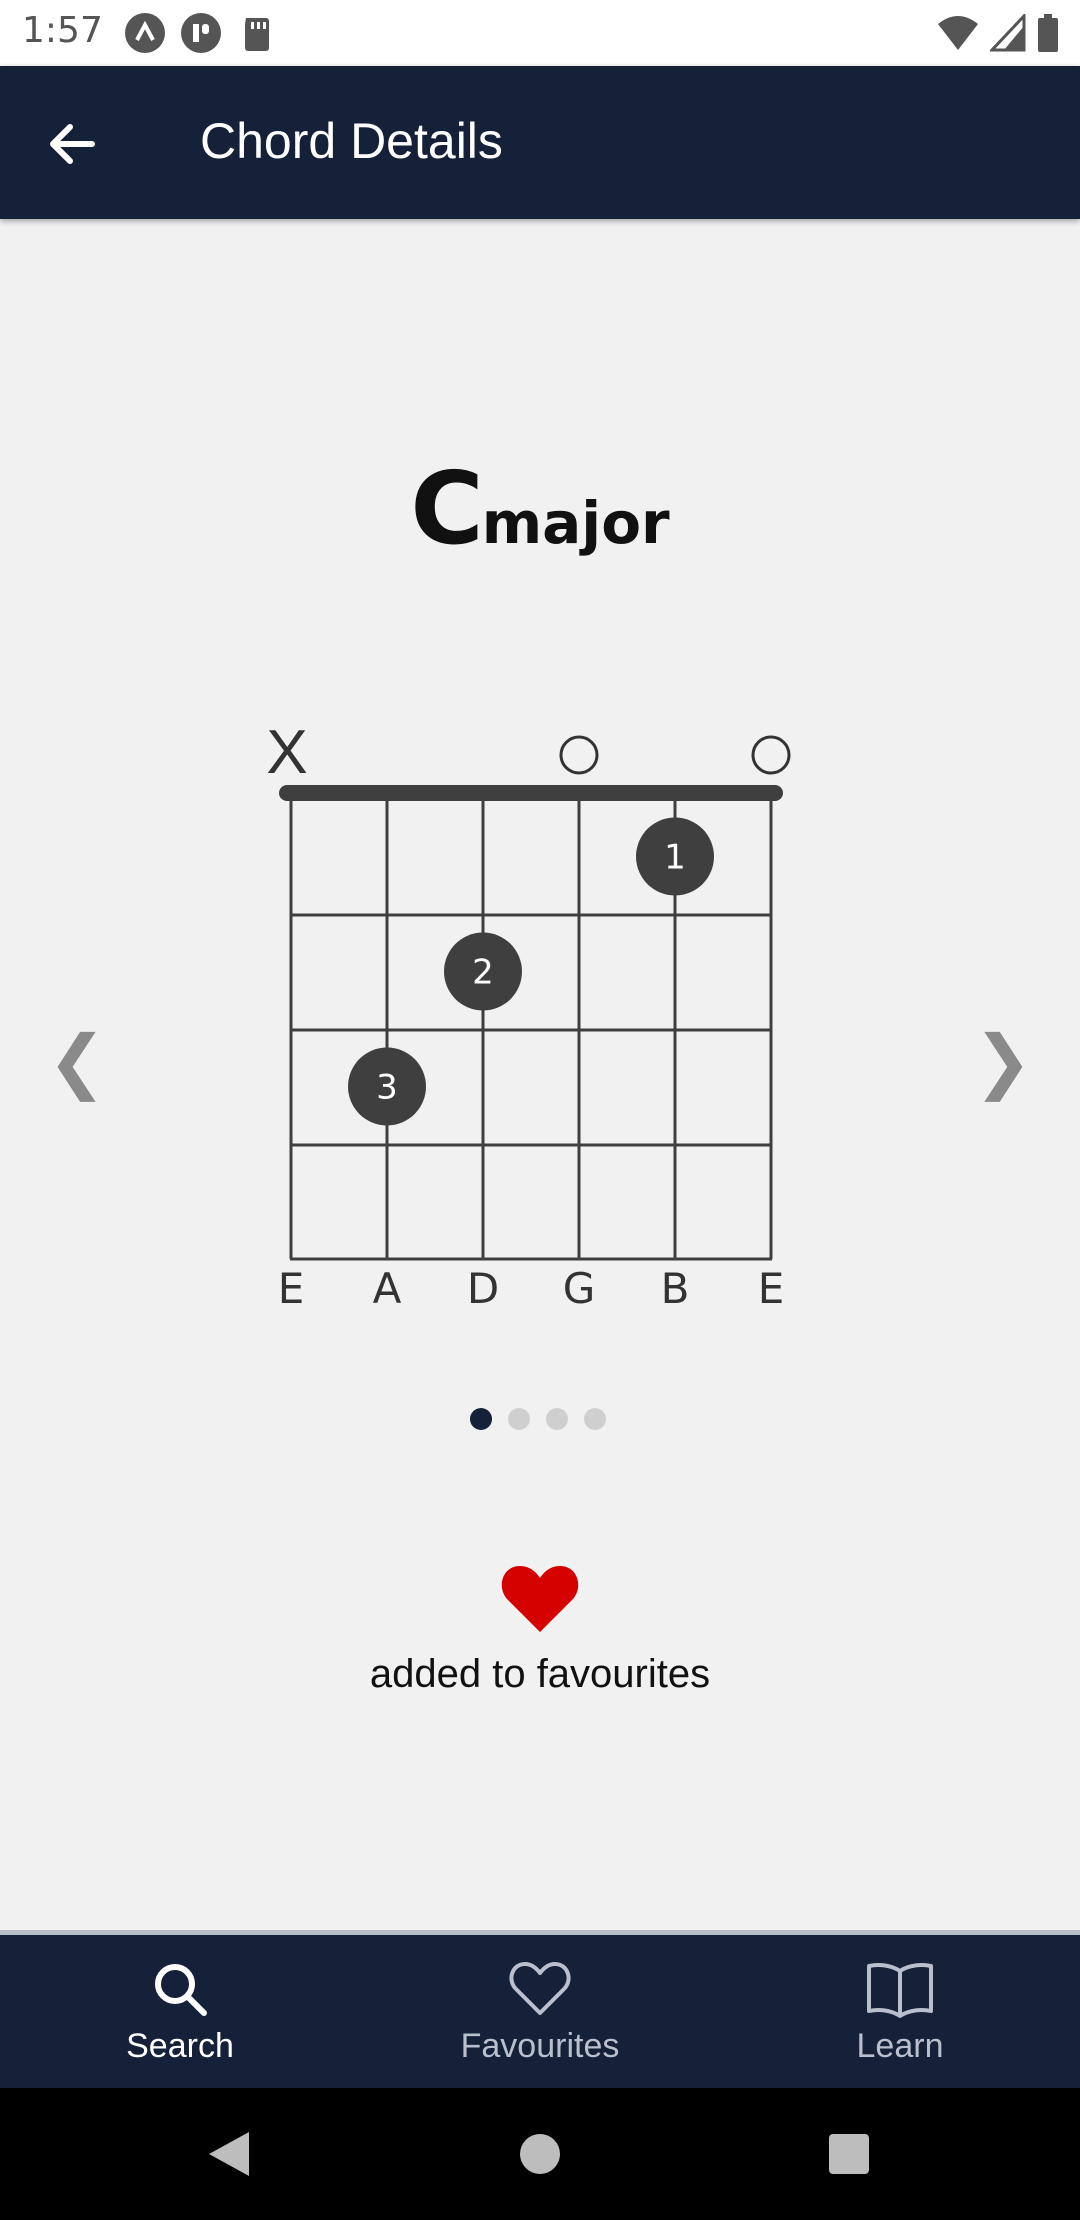  What do you see at coordinates (849, 2154) in the screenshot?
I see `system-recents-icon` at bounding box center [849, 2154].